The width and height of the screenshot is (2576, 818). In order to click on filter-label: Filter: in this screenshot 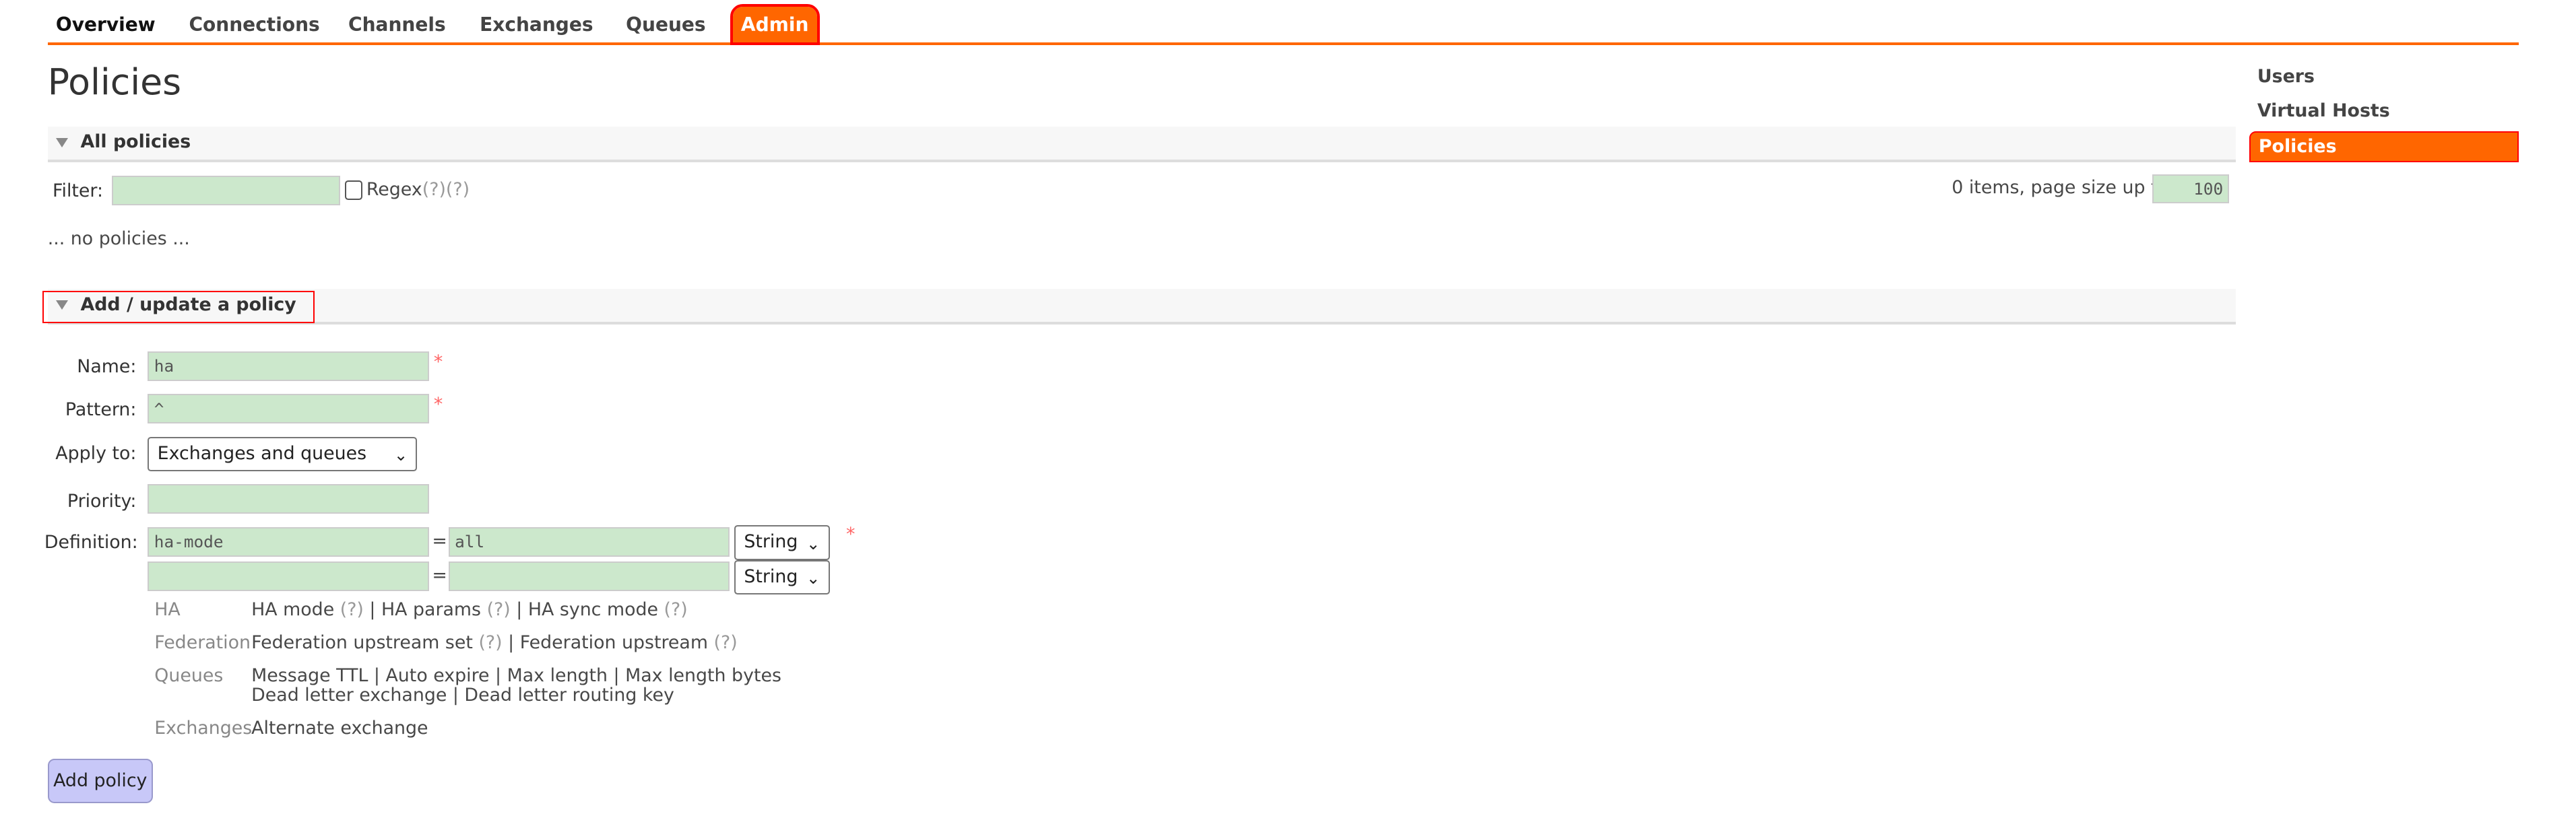, I will do `click(78, 191)`.